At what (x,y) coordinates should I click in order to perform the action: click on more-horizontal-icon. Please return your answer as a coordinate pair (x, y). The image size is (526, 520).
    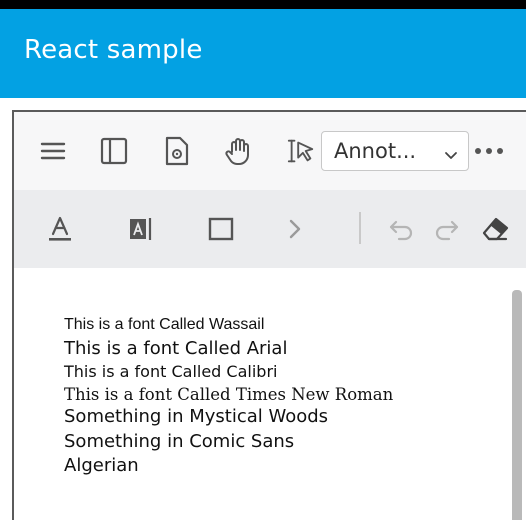
    Looking at the image, I should click on (489, 151).